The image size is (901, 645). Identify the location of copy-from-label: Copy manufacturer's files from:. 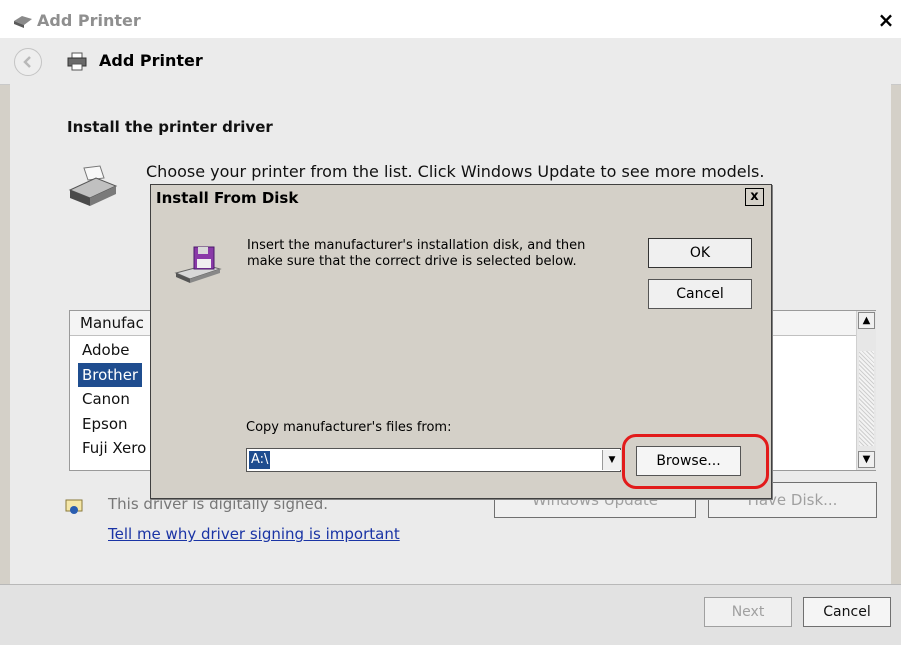
(349, 427).